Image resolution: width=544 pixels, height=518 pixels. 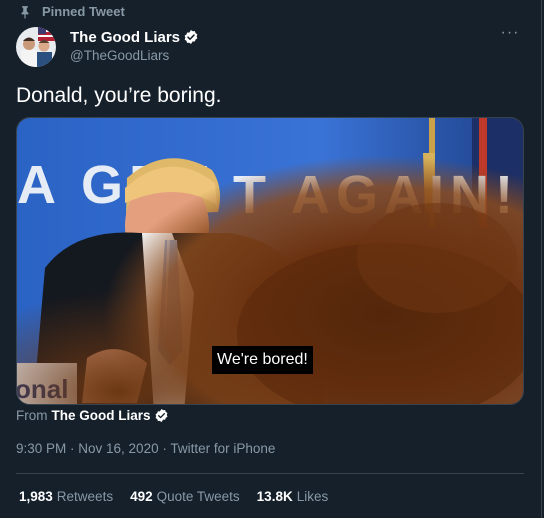 I want to click on likes-label: Likes, so click(x=312, y=496).